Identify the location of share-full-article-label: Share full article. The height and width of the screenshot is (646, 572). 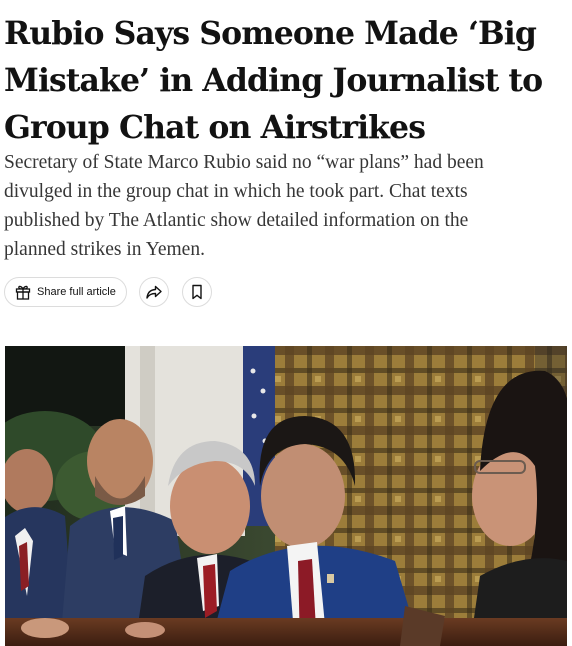
(76, 292).